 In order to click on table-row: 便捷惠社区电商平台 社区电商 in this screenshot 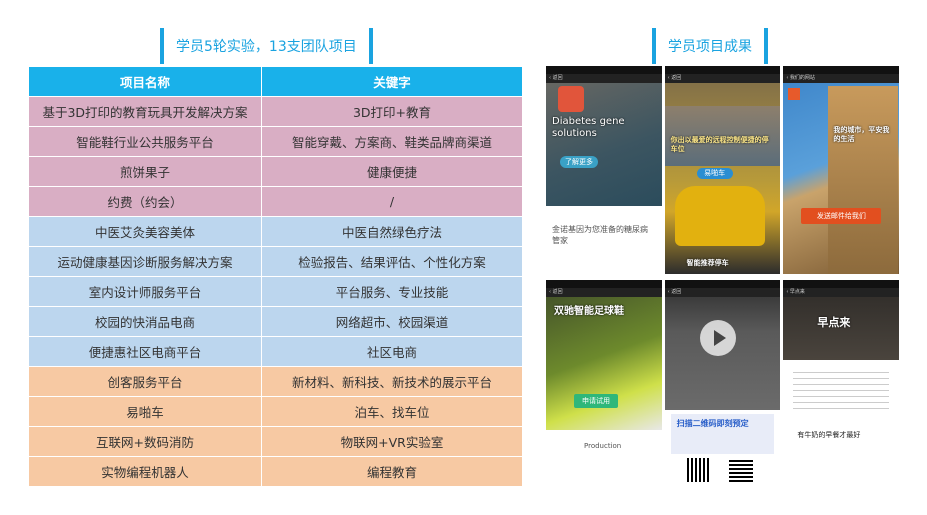, I will do `click(275, 351)`.